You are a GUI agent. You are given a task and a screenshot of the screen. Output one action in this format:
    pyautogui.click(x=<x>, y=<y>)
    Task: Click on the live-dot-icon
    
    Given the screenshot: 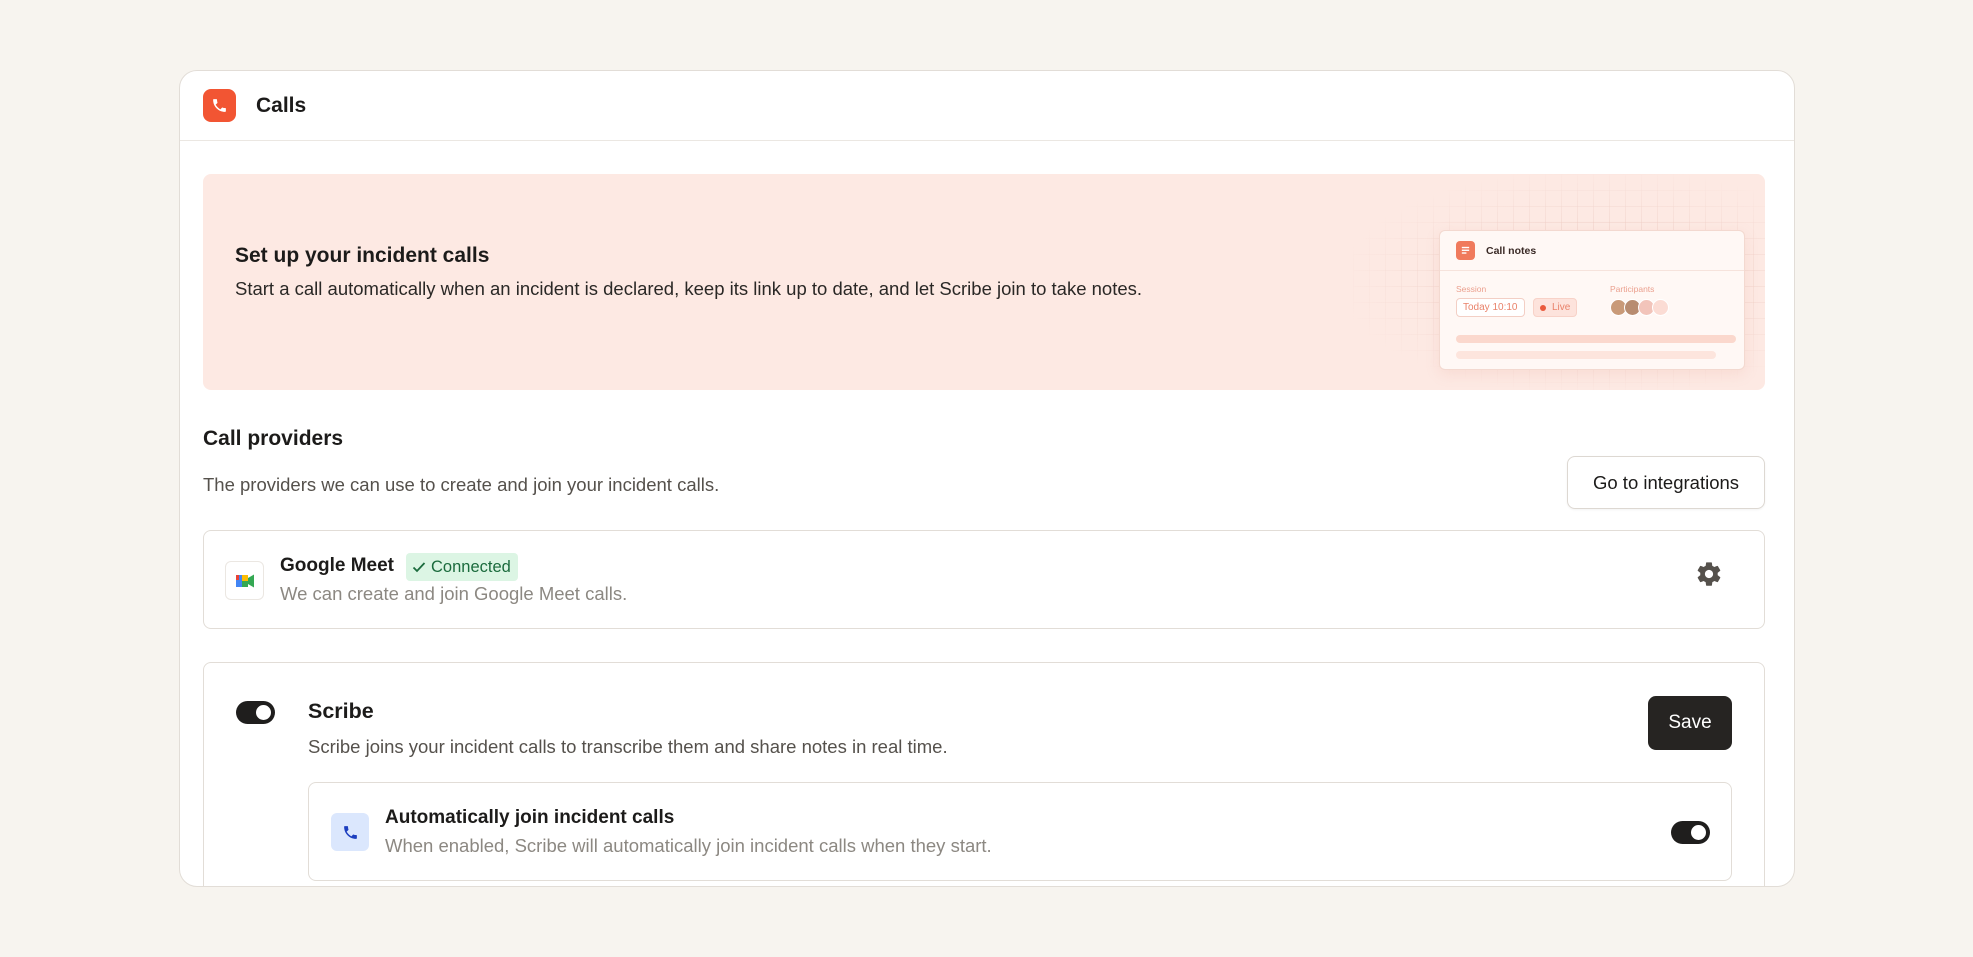 What is the action you would take?
    pyautogui.click(x=1543, y=307)
    